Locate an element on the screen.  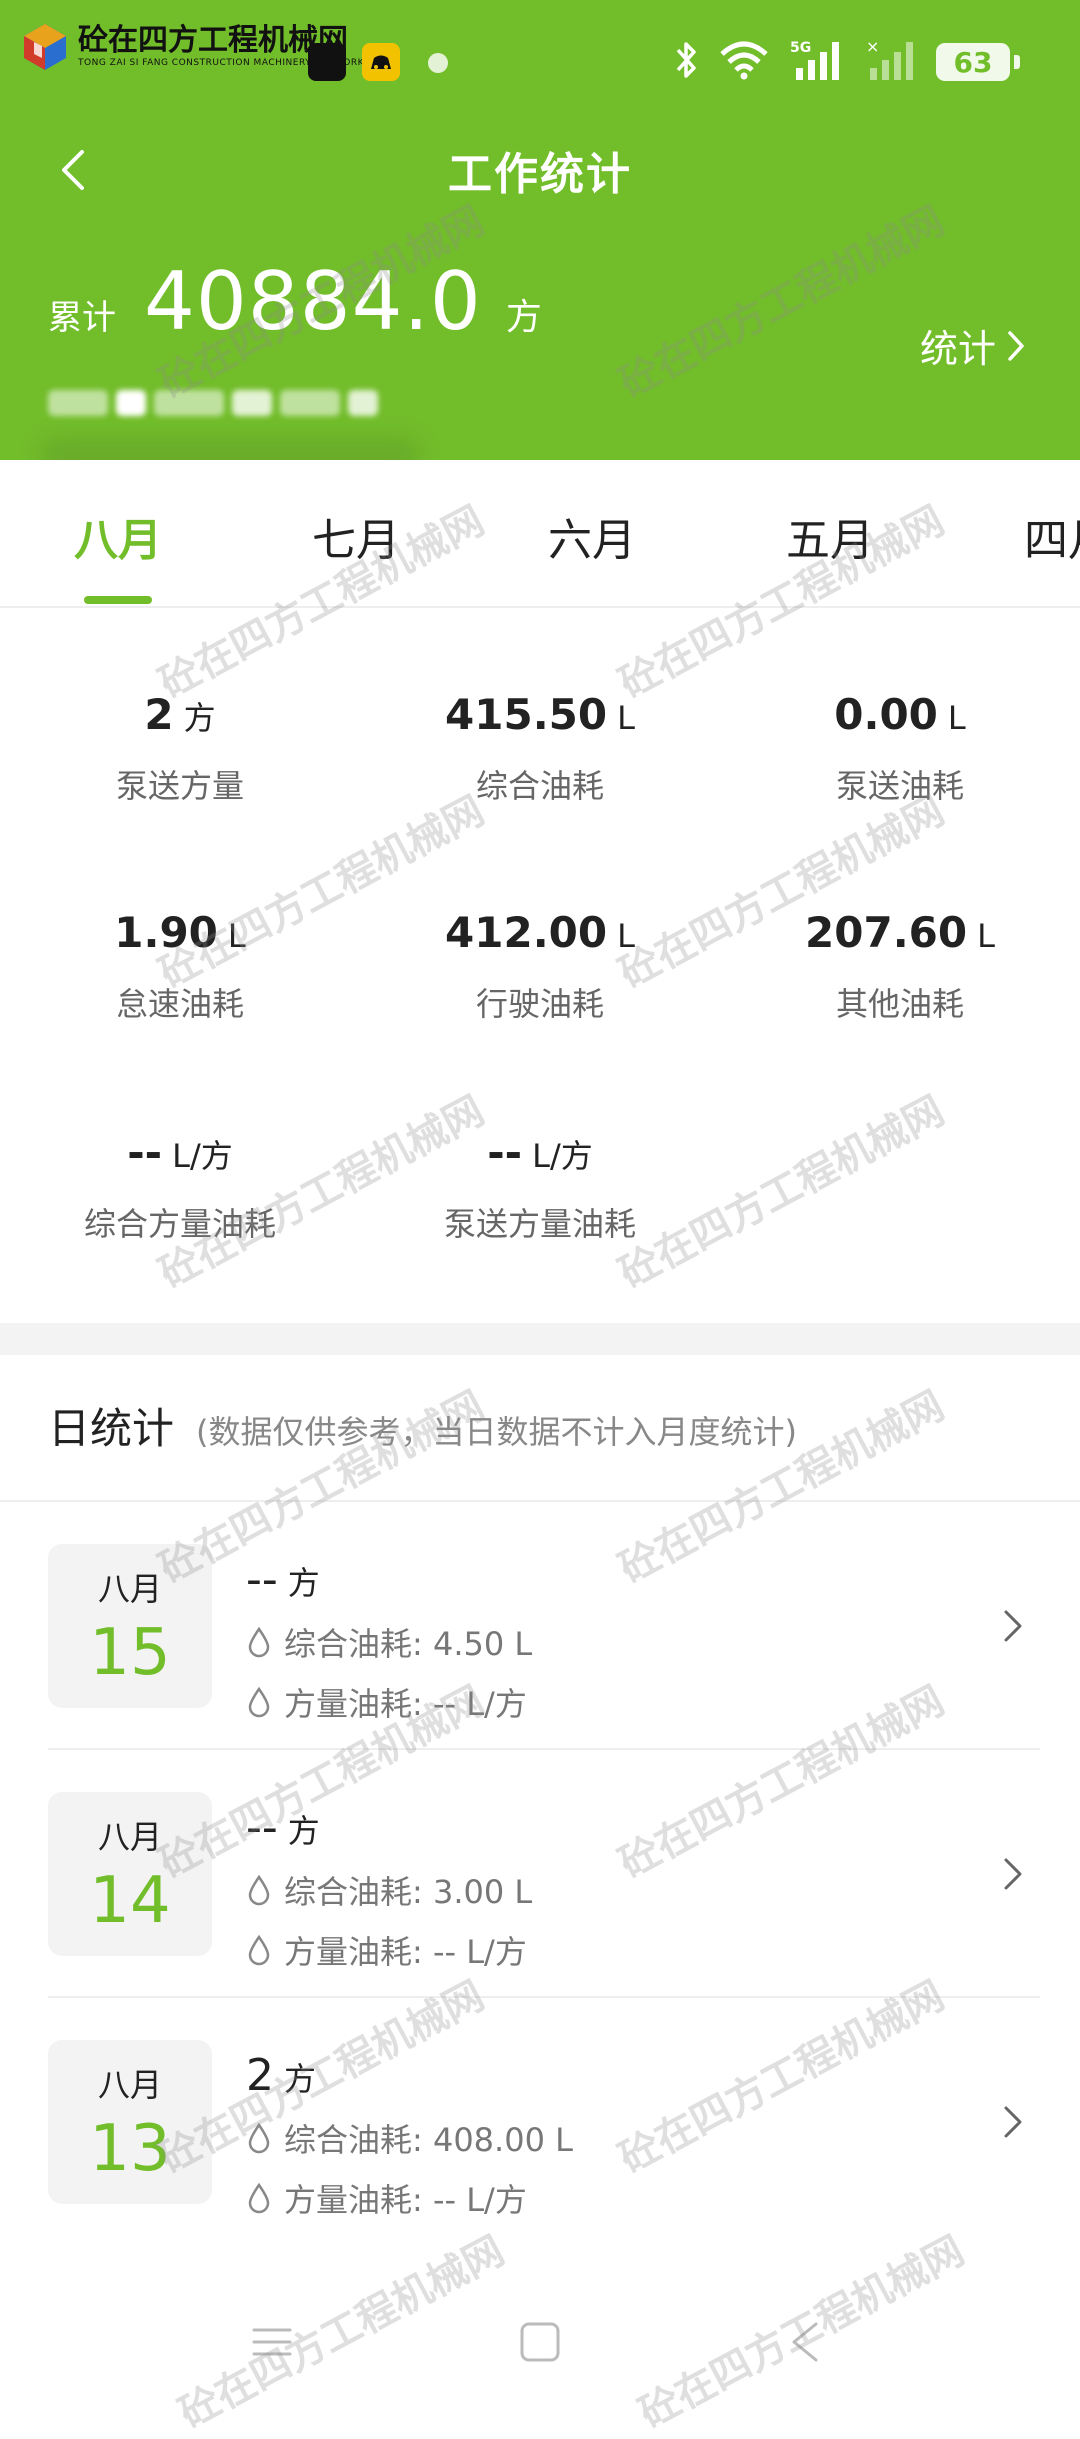
metric-unit: 方 is located at coordinates (199, 718).